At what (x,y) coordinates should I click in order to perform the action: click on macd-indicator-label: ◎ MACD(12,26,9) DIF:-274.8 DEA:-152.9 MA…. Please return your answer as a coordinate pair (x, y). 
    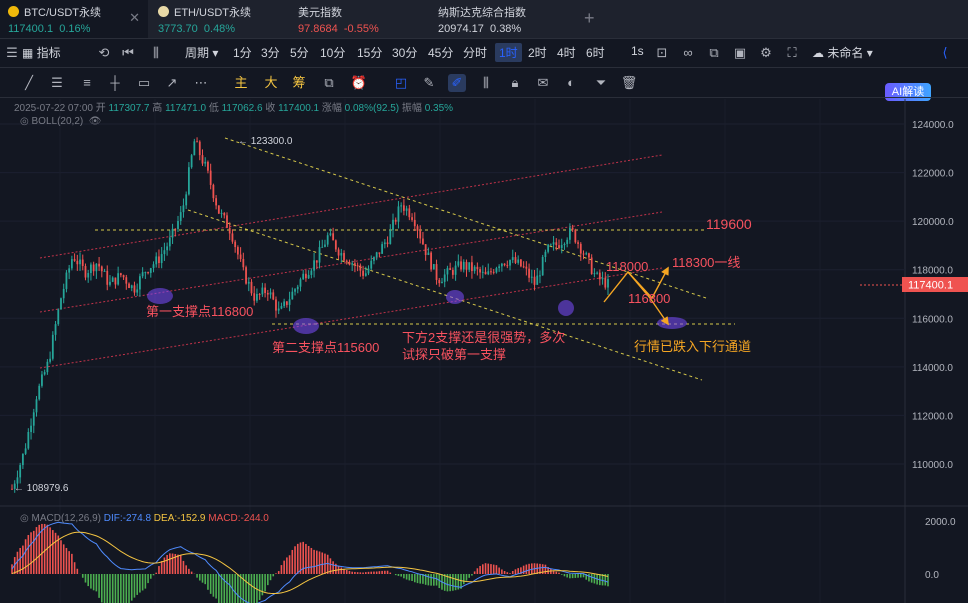
    Looking at the image, I should click on (144, 518).